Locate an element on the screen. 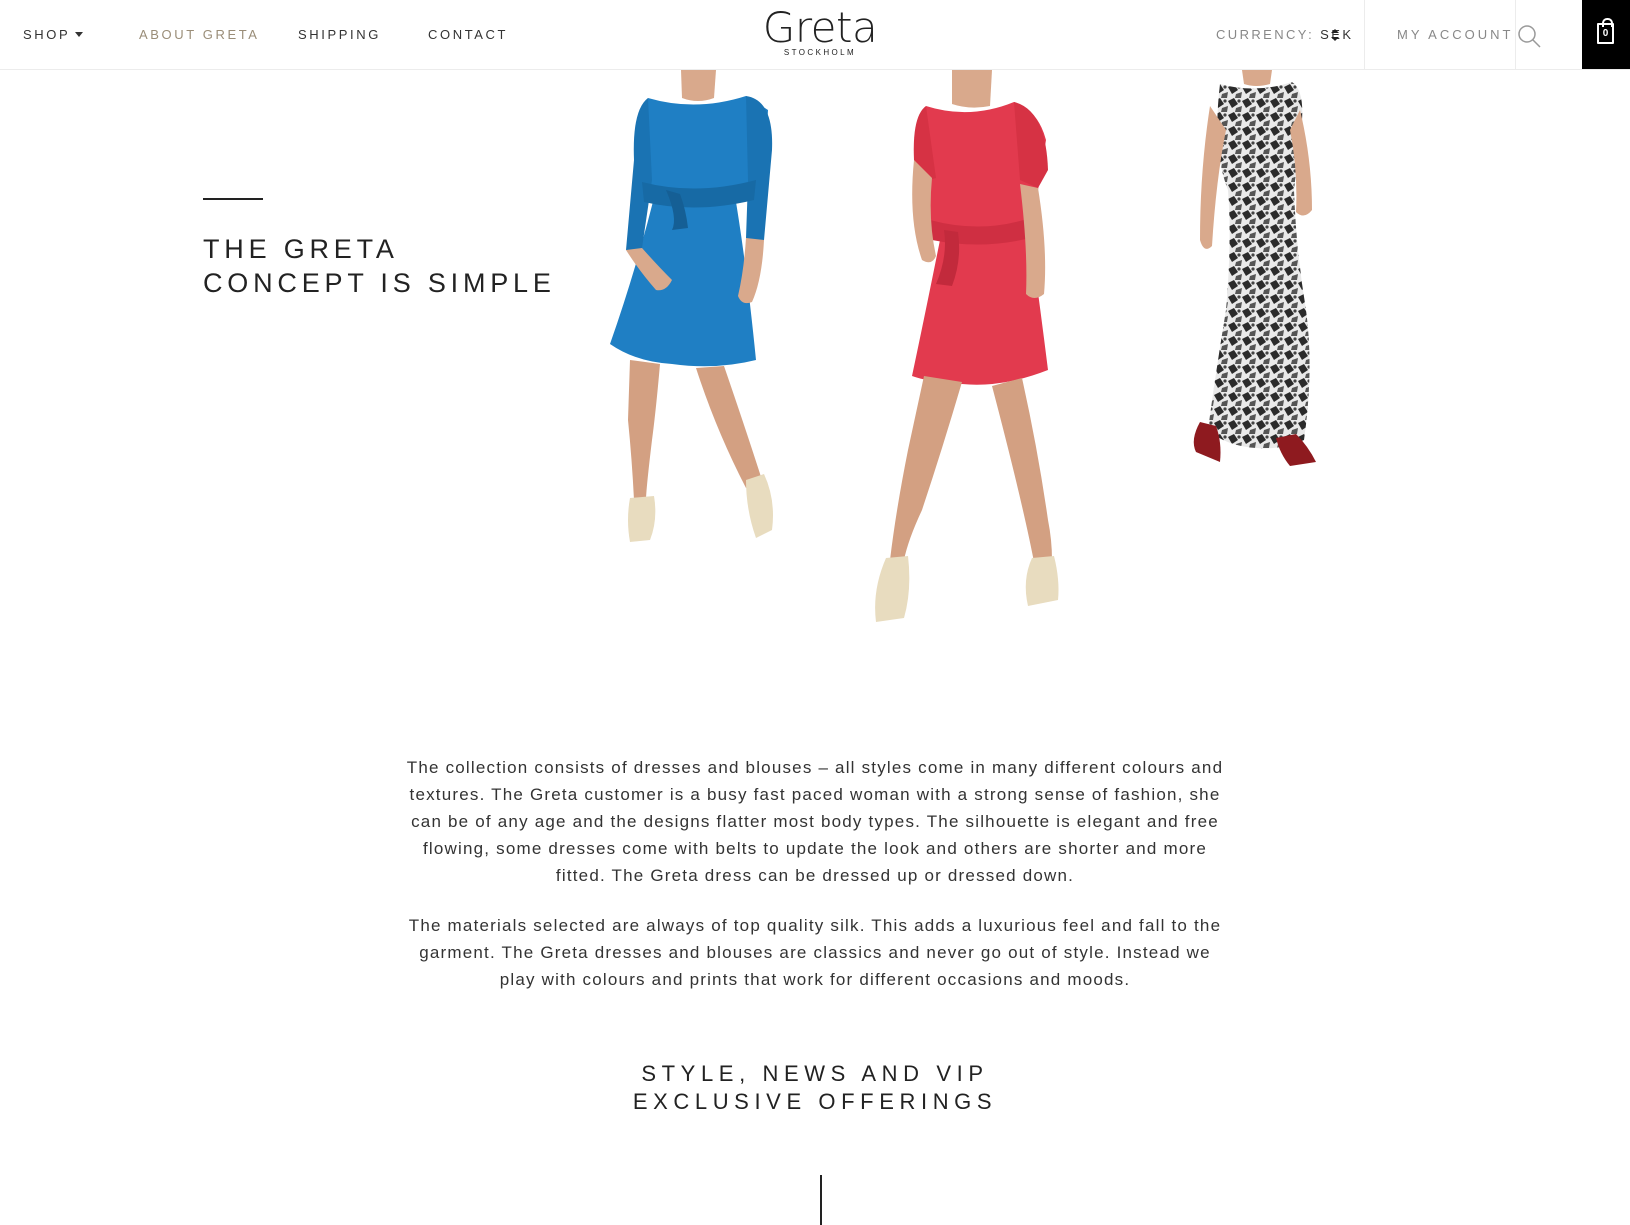 The width and height of the screenshot is (1630, 1225). nav-shipping: SHIPPING is located at coordinates (339, 34).